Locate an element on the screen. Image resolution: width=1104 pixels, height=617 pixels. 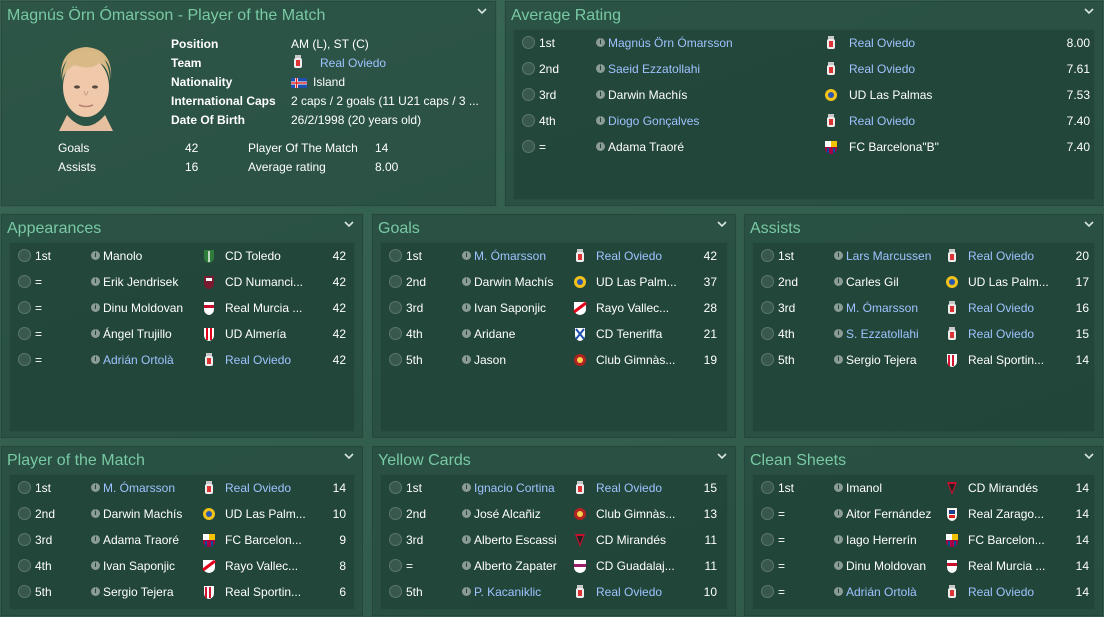
player-name: Manolo is located at coordinates (150, 256).